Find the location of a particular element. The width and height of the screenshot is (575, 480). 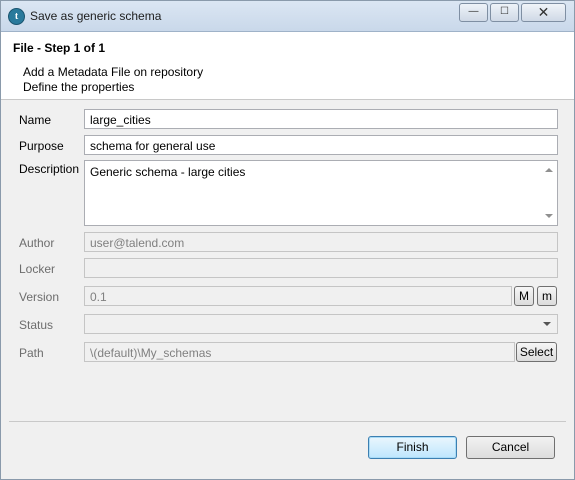

scroll-up-arrow-icon is located at coordinates (549, 170).